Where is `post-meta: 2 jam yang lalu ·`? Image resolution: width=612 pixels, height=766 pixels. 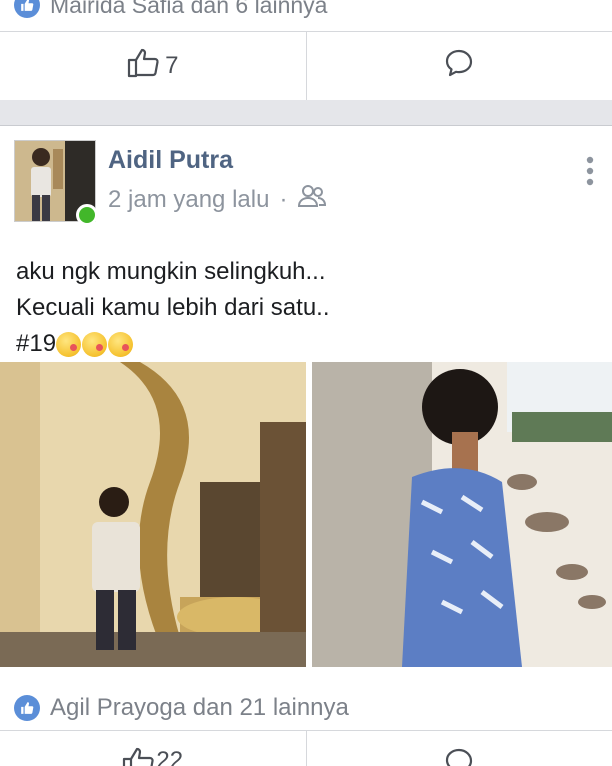
post-meta: 2 jam yang lalu · is located at coordinates (217, 199).